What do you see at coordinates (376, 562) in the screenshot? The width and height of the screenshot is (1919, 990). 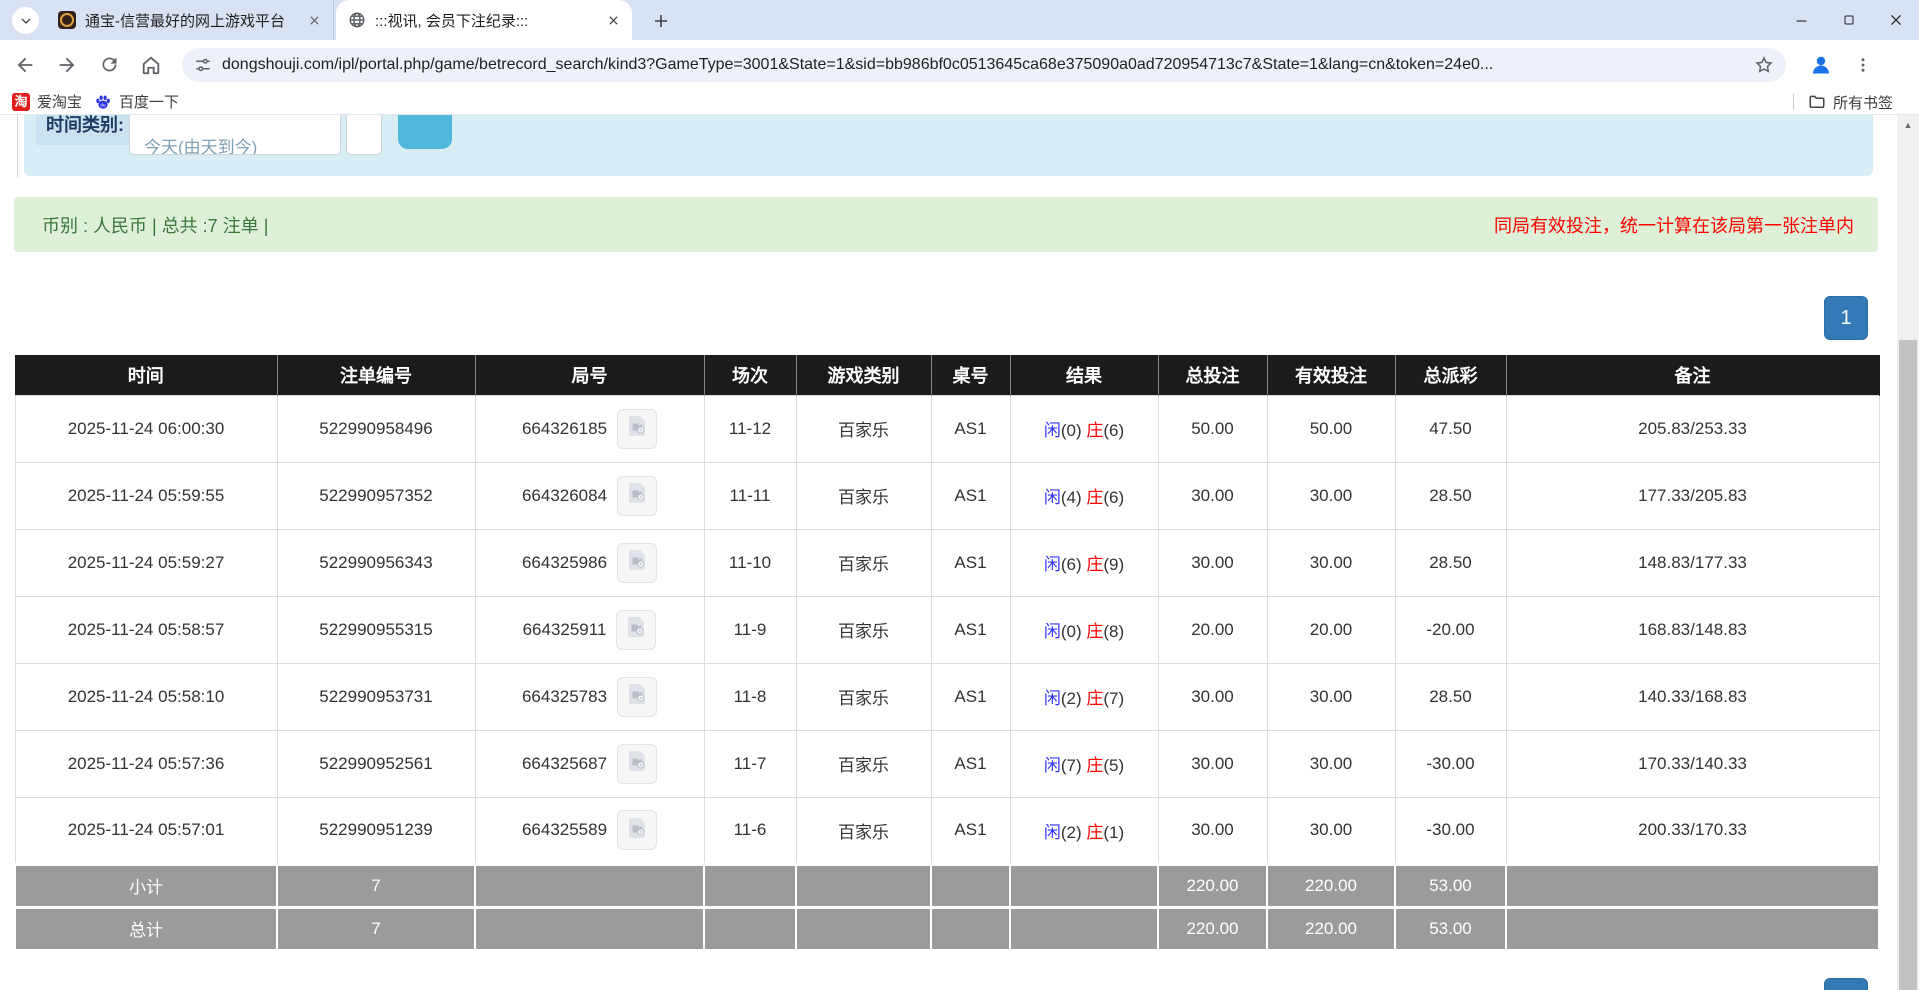 I see `cell-bet-id: 522990956343` at bounding box center [376, 562].